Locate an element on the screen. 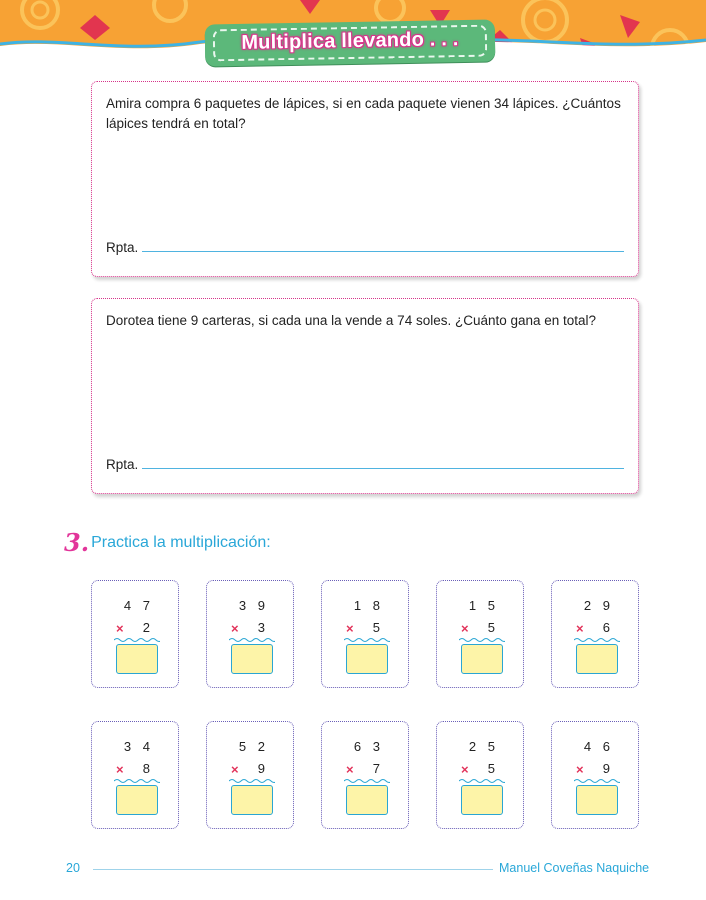 The width and height of the screenshot is (706, 900). multiplicand: 4 7 is located at coordinates (138, 605).